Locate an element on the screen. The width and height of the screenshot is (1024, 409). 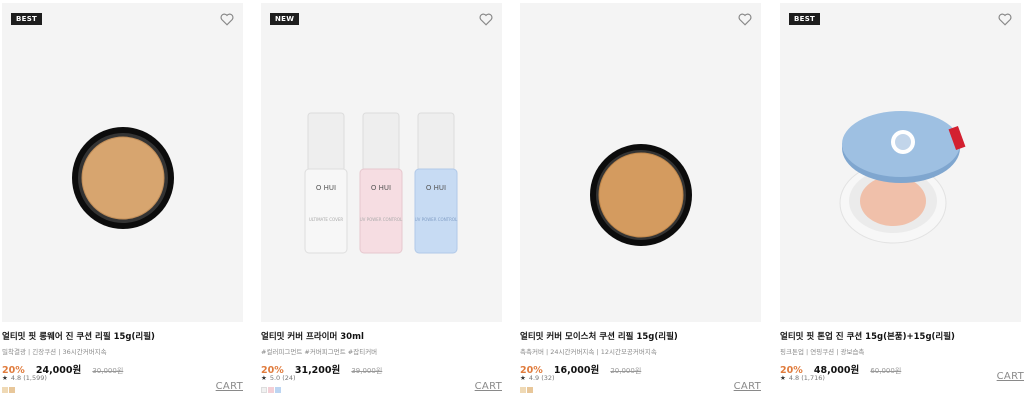
product-title: 얼티밋 커버 프라이머 30ml is located at coordinates (312, 336).